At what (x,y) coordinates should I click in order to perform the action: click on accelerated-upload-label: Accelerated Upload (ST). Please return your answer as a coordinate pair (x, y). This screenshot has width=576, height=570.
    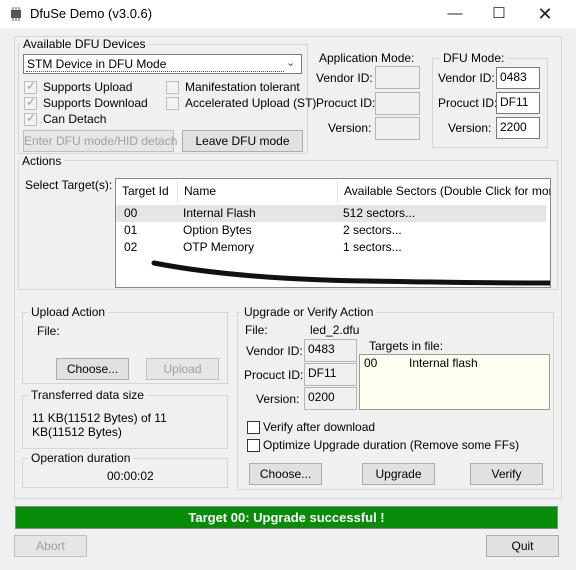
    Looking at the image, I should click on (251, 103).